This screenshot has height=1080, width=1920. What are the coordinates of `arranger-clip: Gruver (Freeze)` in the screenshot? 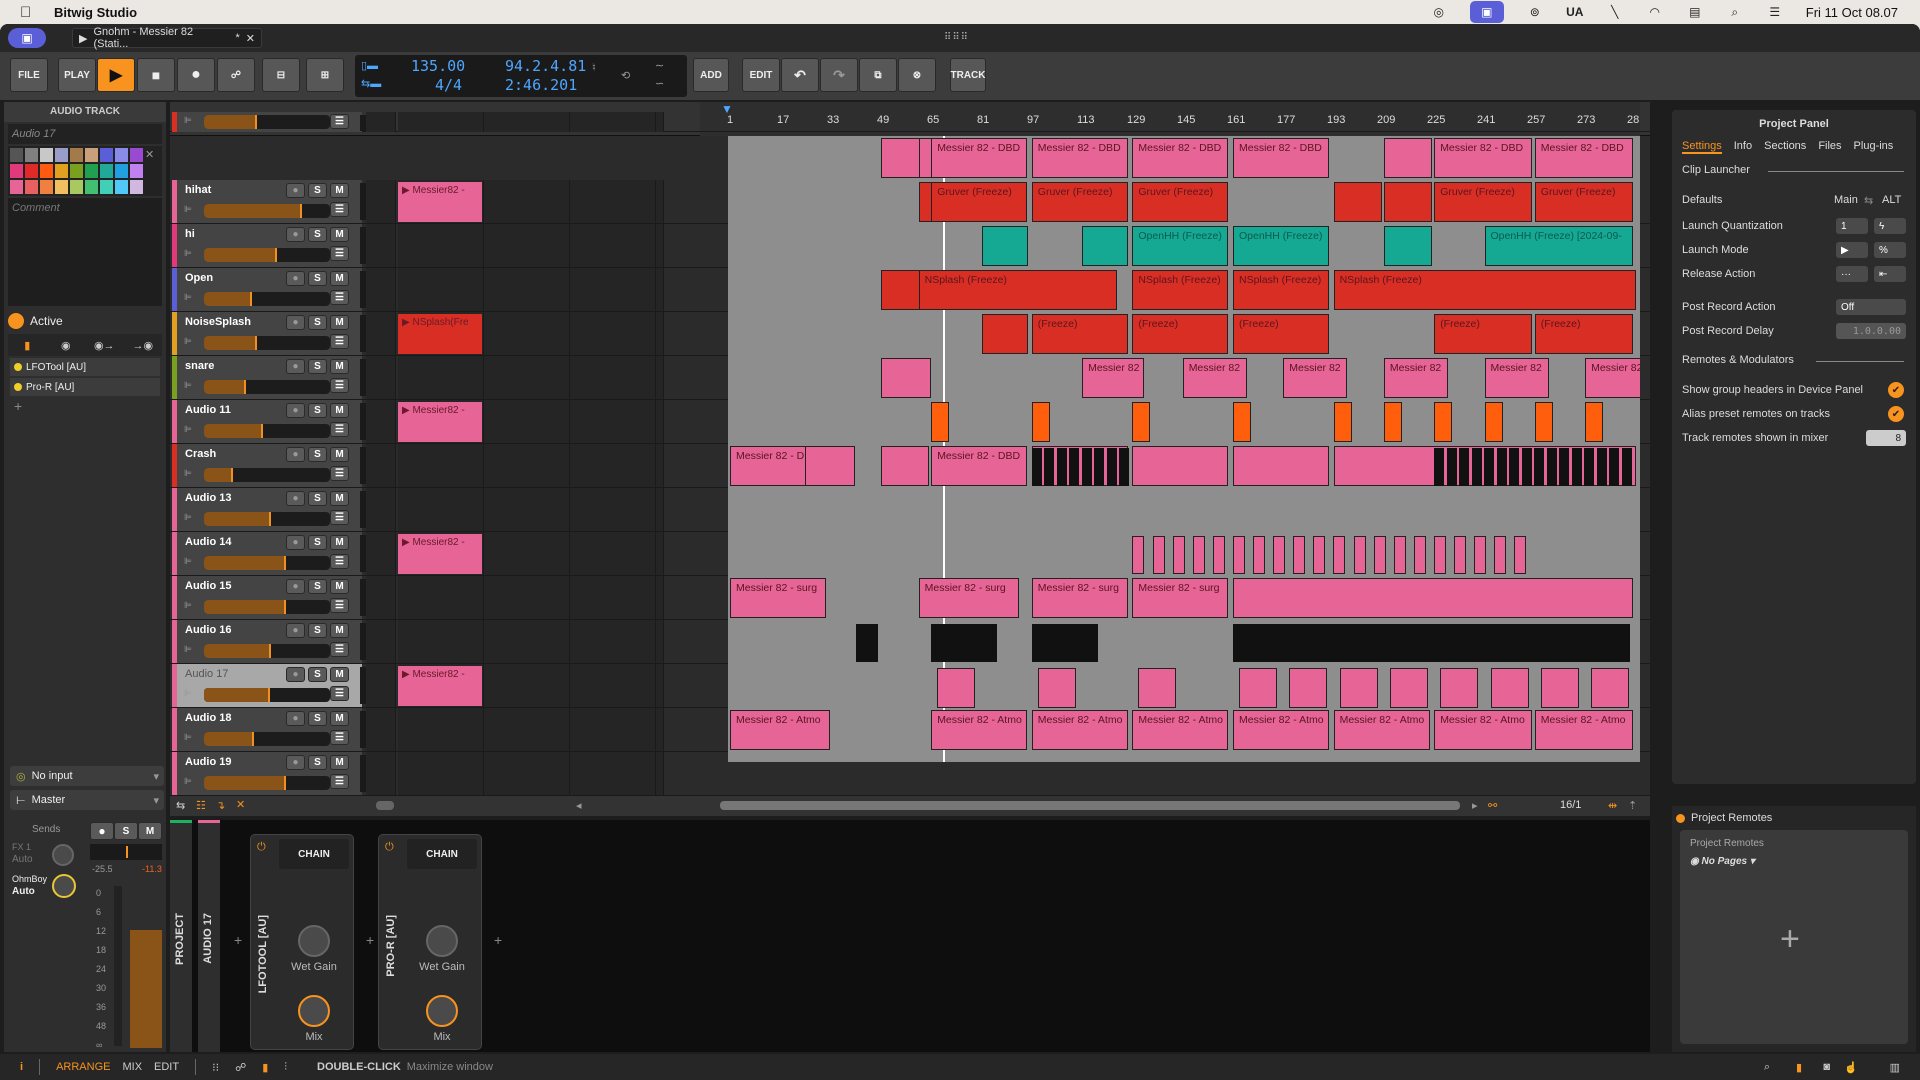 It's located at (1180, 202).